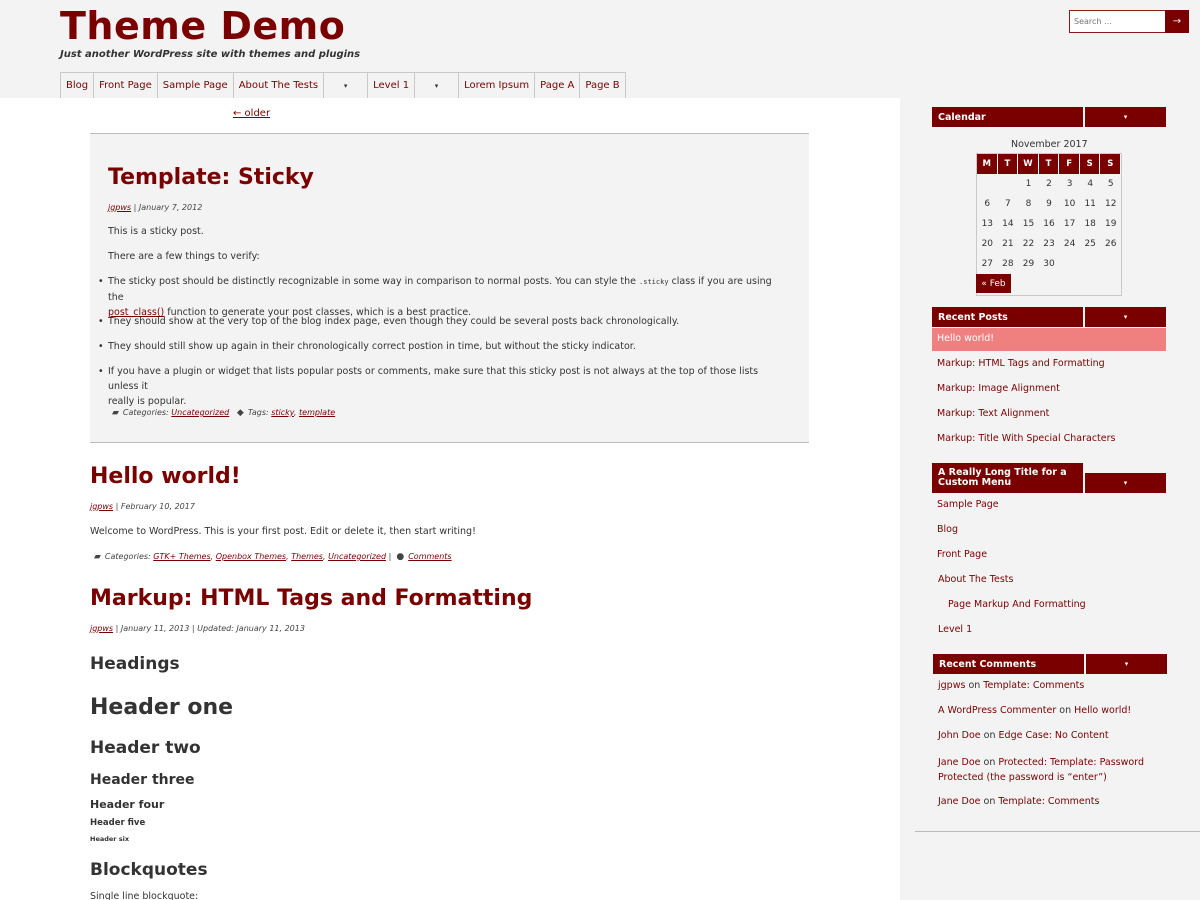 The height and width of the screenshot is (900, 1200). I want to click on search-input, so click(1117, 21).